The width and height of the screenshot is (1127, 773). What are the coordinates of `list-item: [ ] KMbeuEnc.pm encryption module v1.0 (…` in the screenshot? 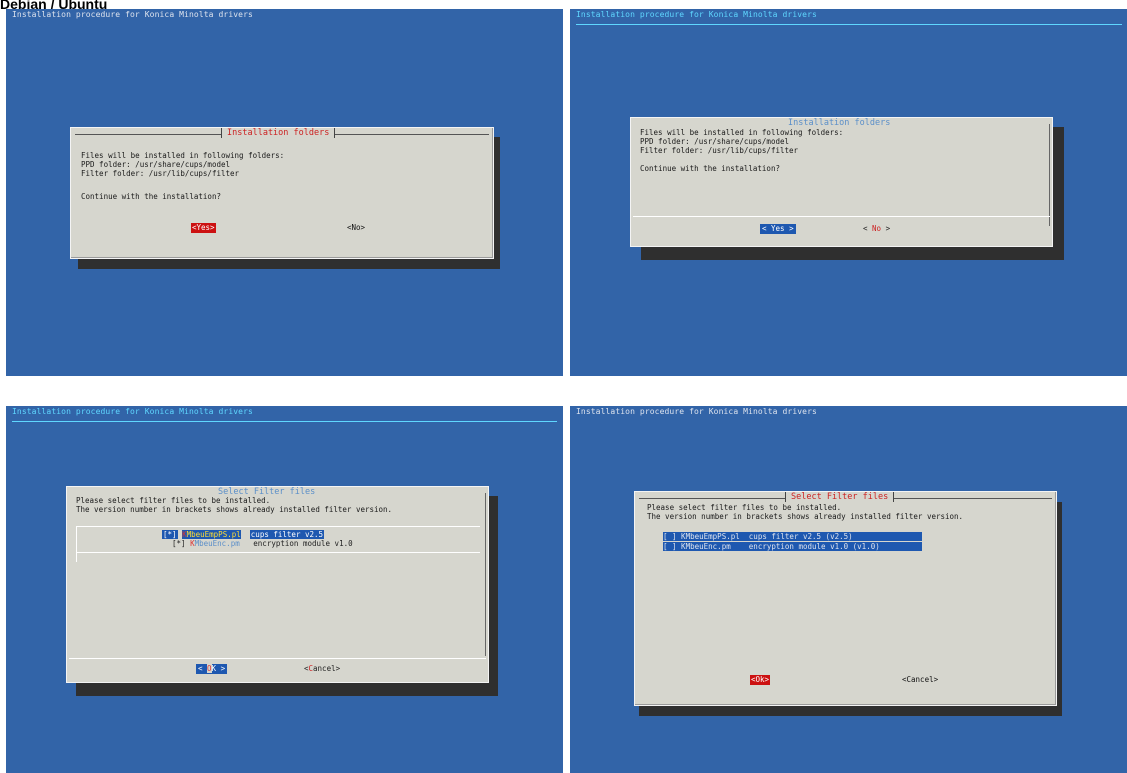 It's located at (792, 546).